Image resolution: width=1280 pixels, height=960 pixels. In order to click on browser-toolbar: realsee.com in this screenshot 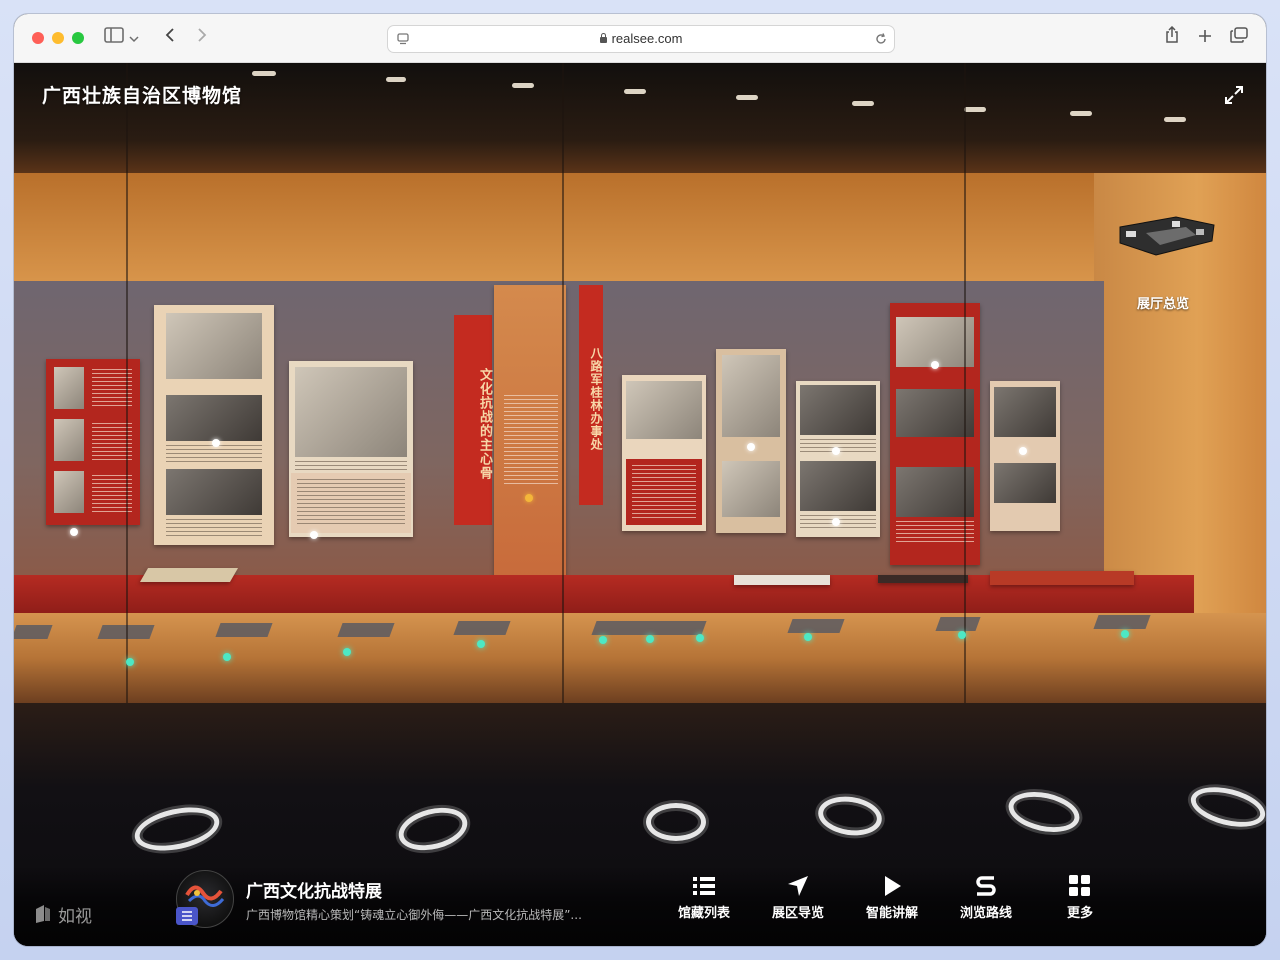, I will do `click(640, 38)`.